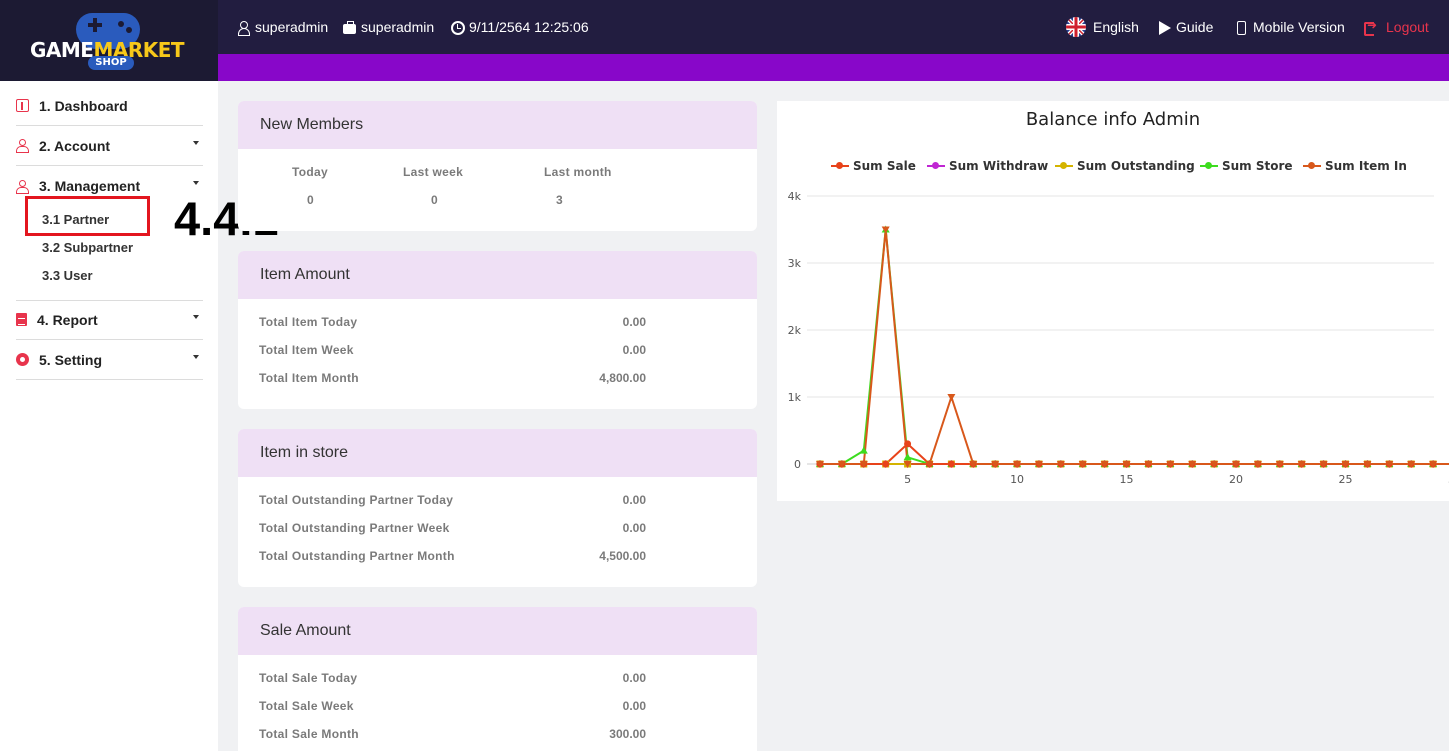 Image resolution: width=1449 pixels, height=751 pixels. What do you see at coordinates (1017, 479) in the screenshot?
I see `x-tick-label: 10` at bounding box center [1017, 479].